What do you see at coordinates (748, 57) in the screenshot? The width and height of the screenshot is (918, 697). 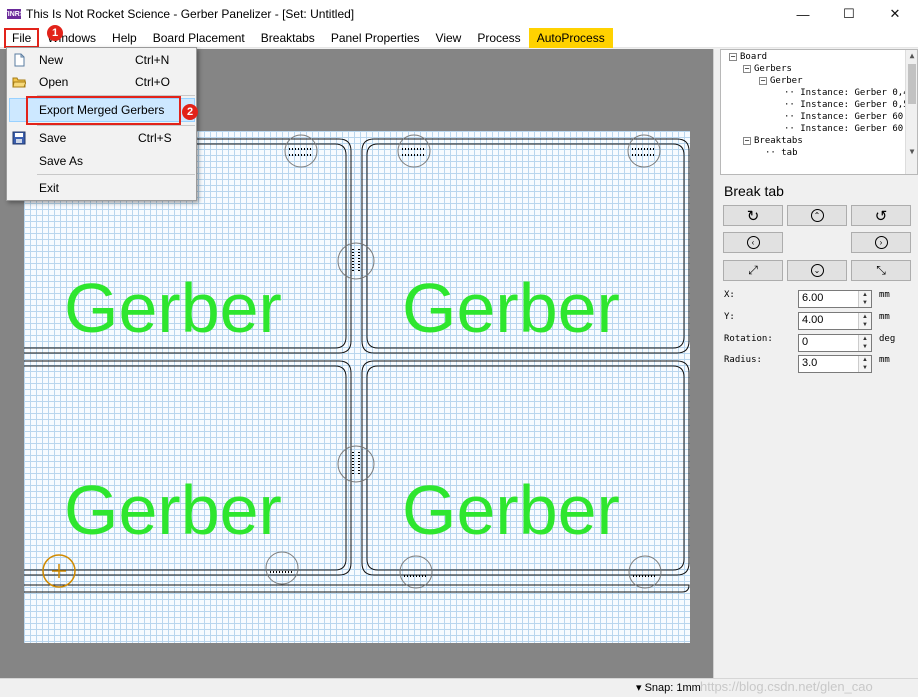 I see `tree-node: − Board` at bounding box center [748, 57].